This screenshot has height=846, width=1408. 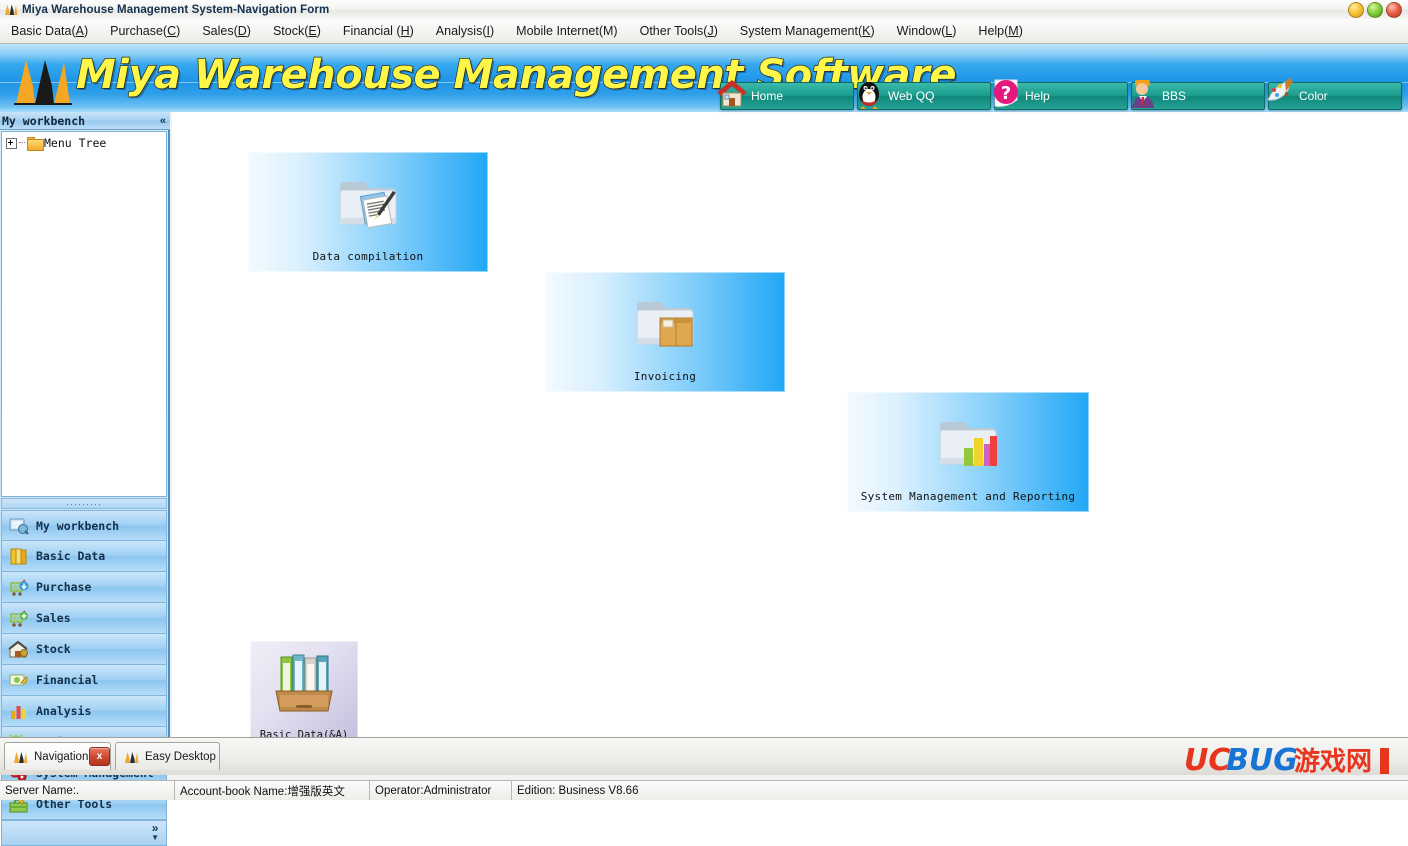 I want to click on task-easy-desktop: Easy Desktop, so click(x=167, y=756).